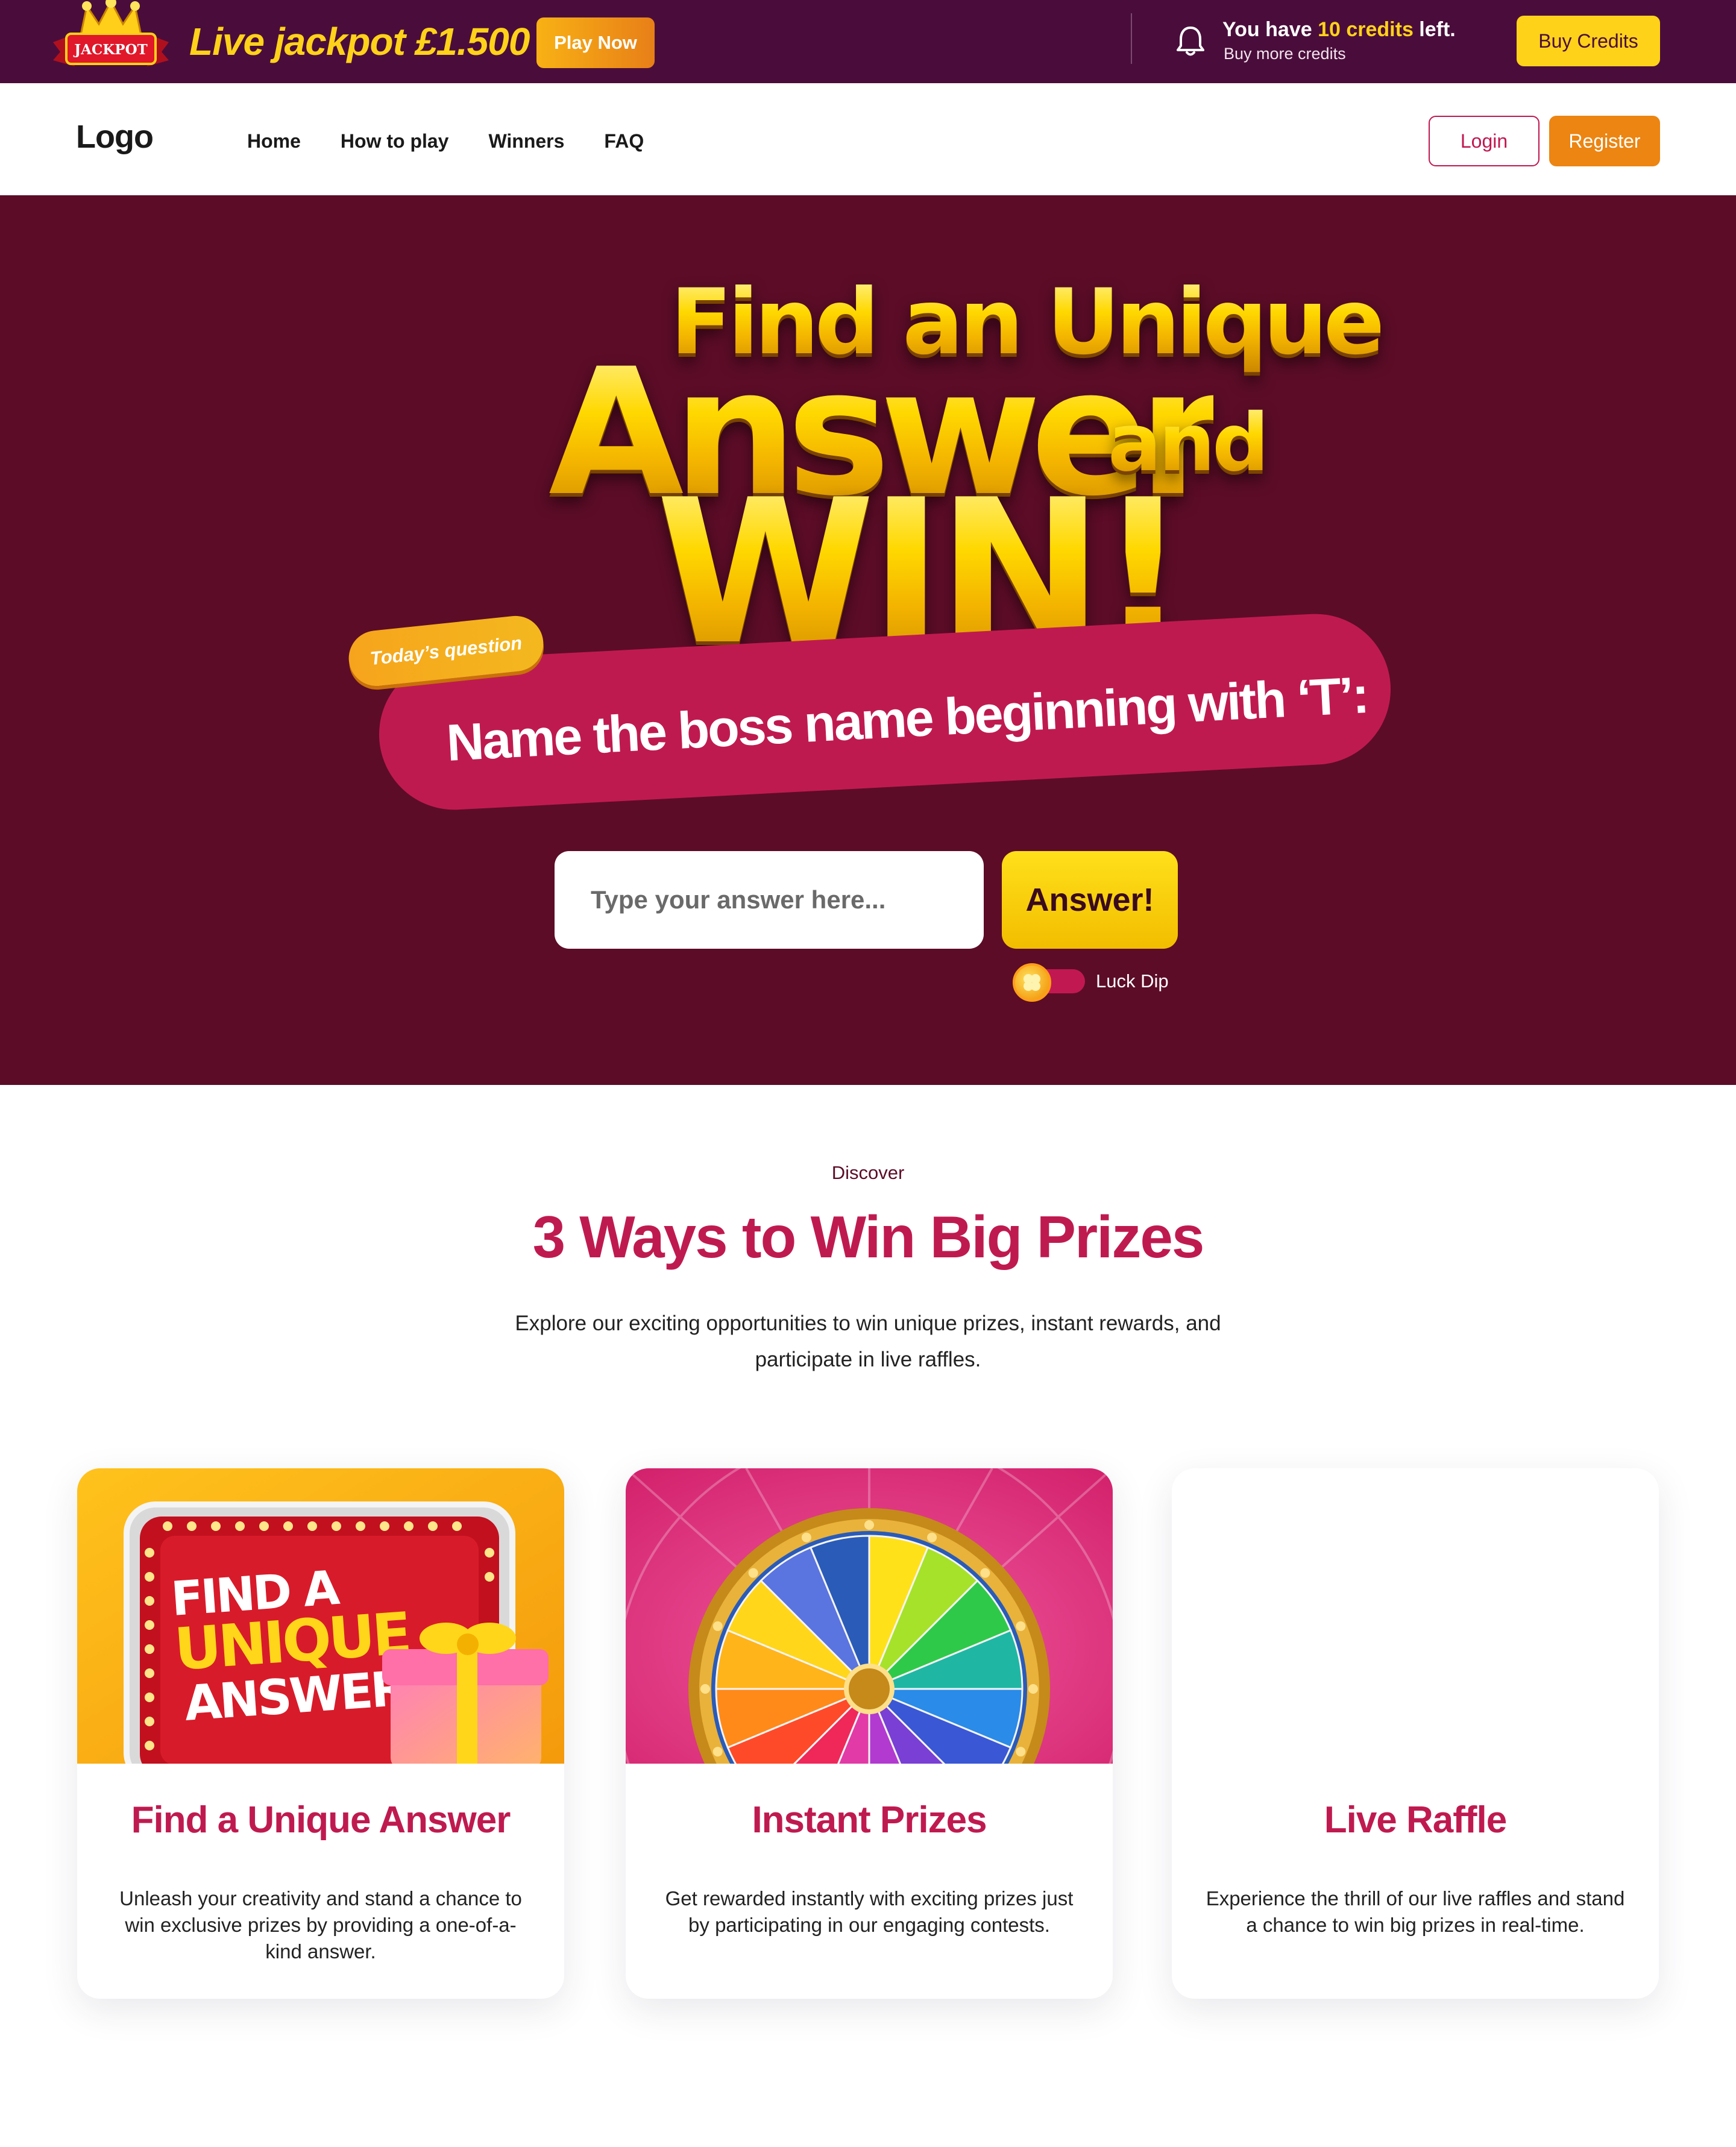 This screenshot has width=1736, height=2147. Describe the element at coordinates (1032, 982) in the screenshot. I see `clover-icon` at that location.